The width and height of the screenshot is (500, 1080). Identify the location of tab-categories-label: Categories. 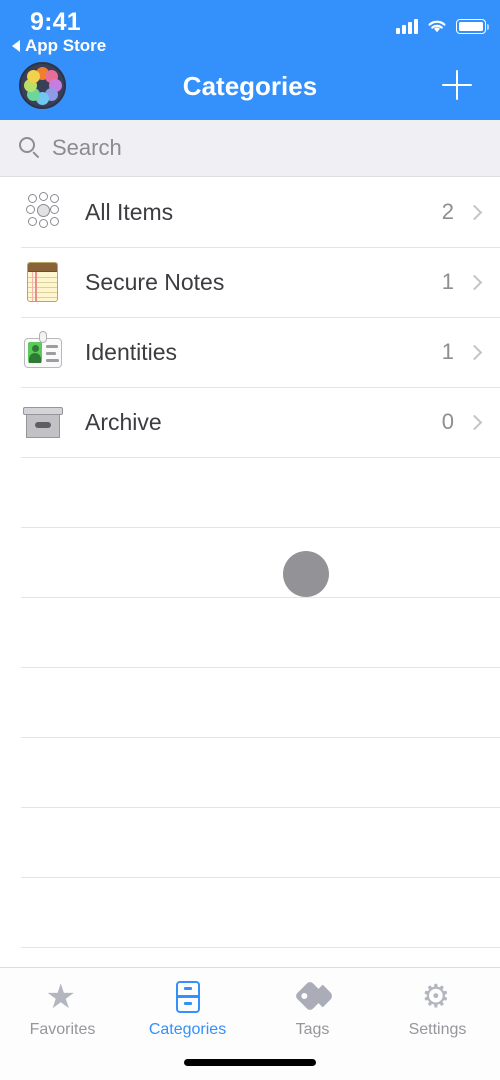
(187, 1029).